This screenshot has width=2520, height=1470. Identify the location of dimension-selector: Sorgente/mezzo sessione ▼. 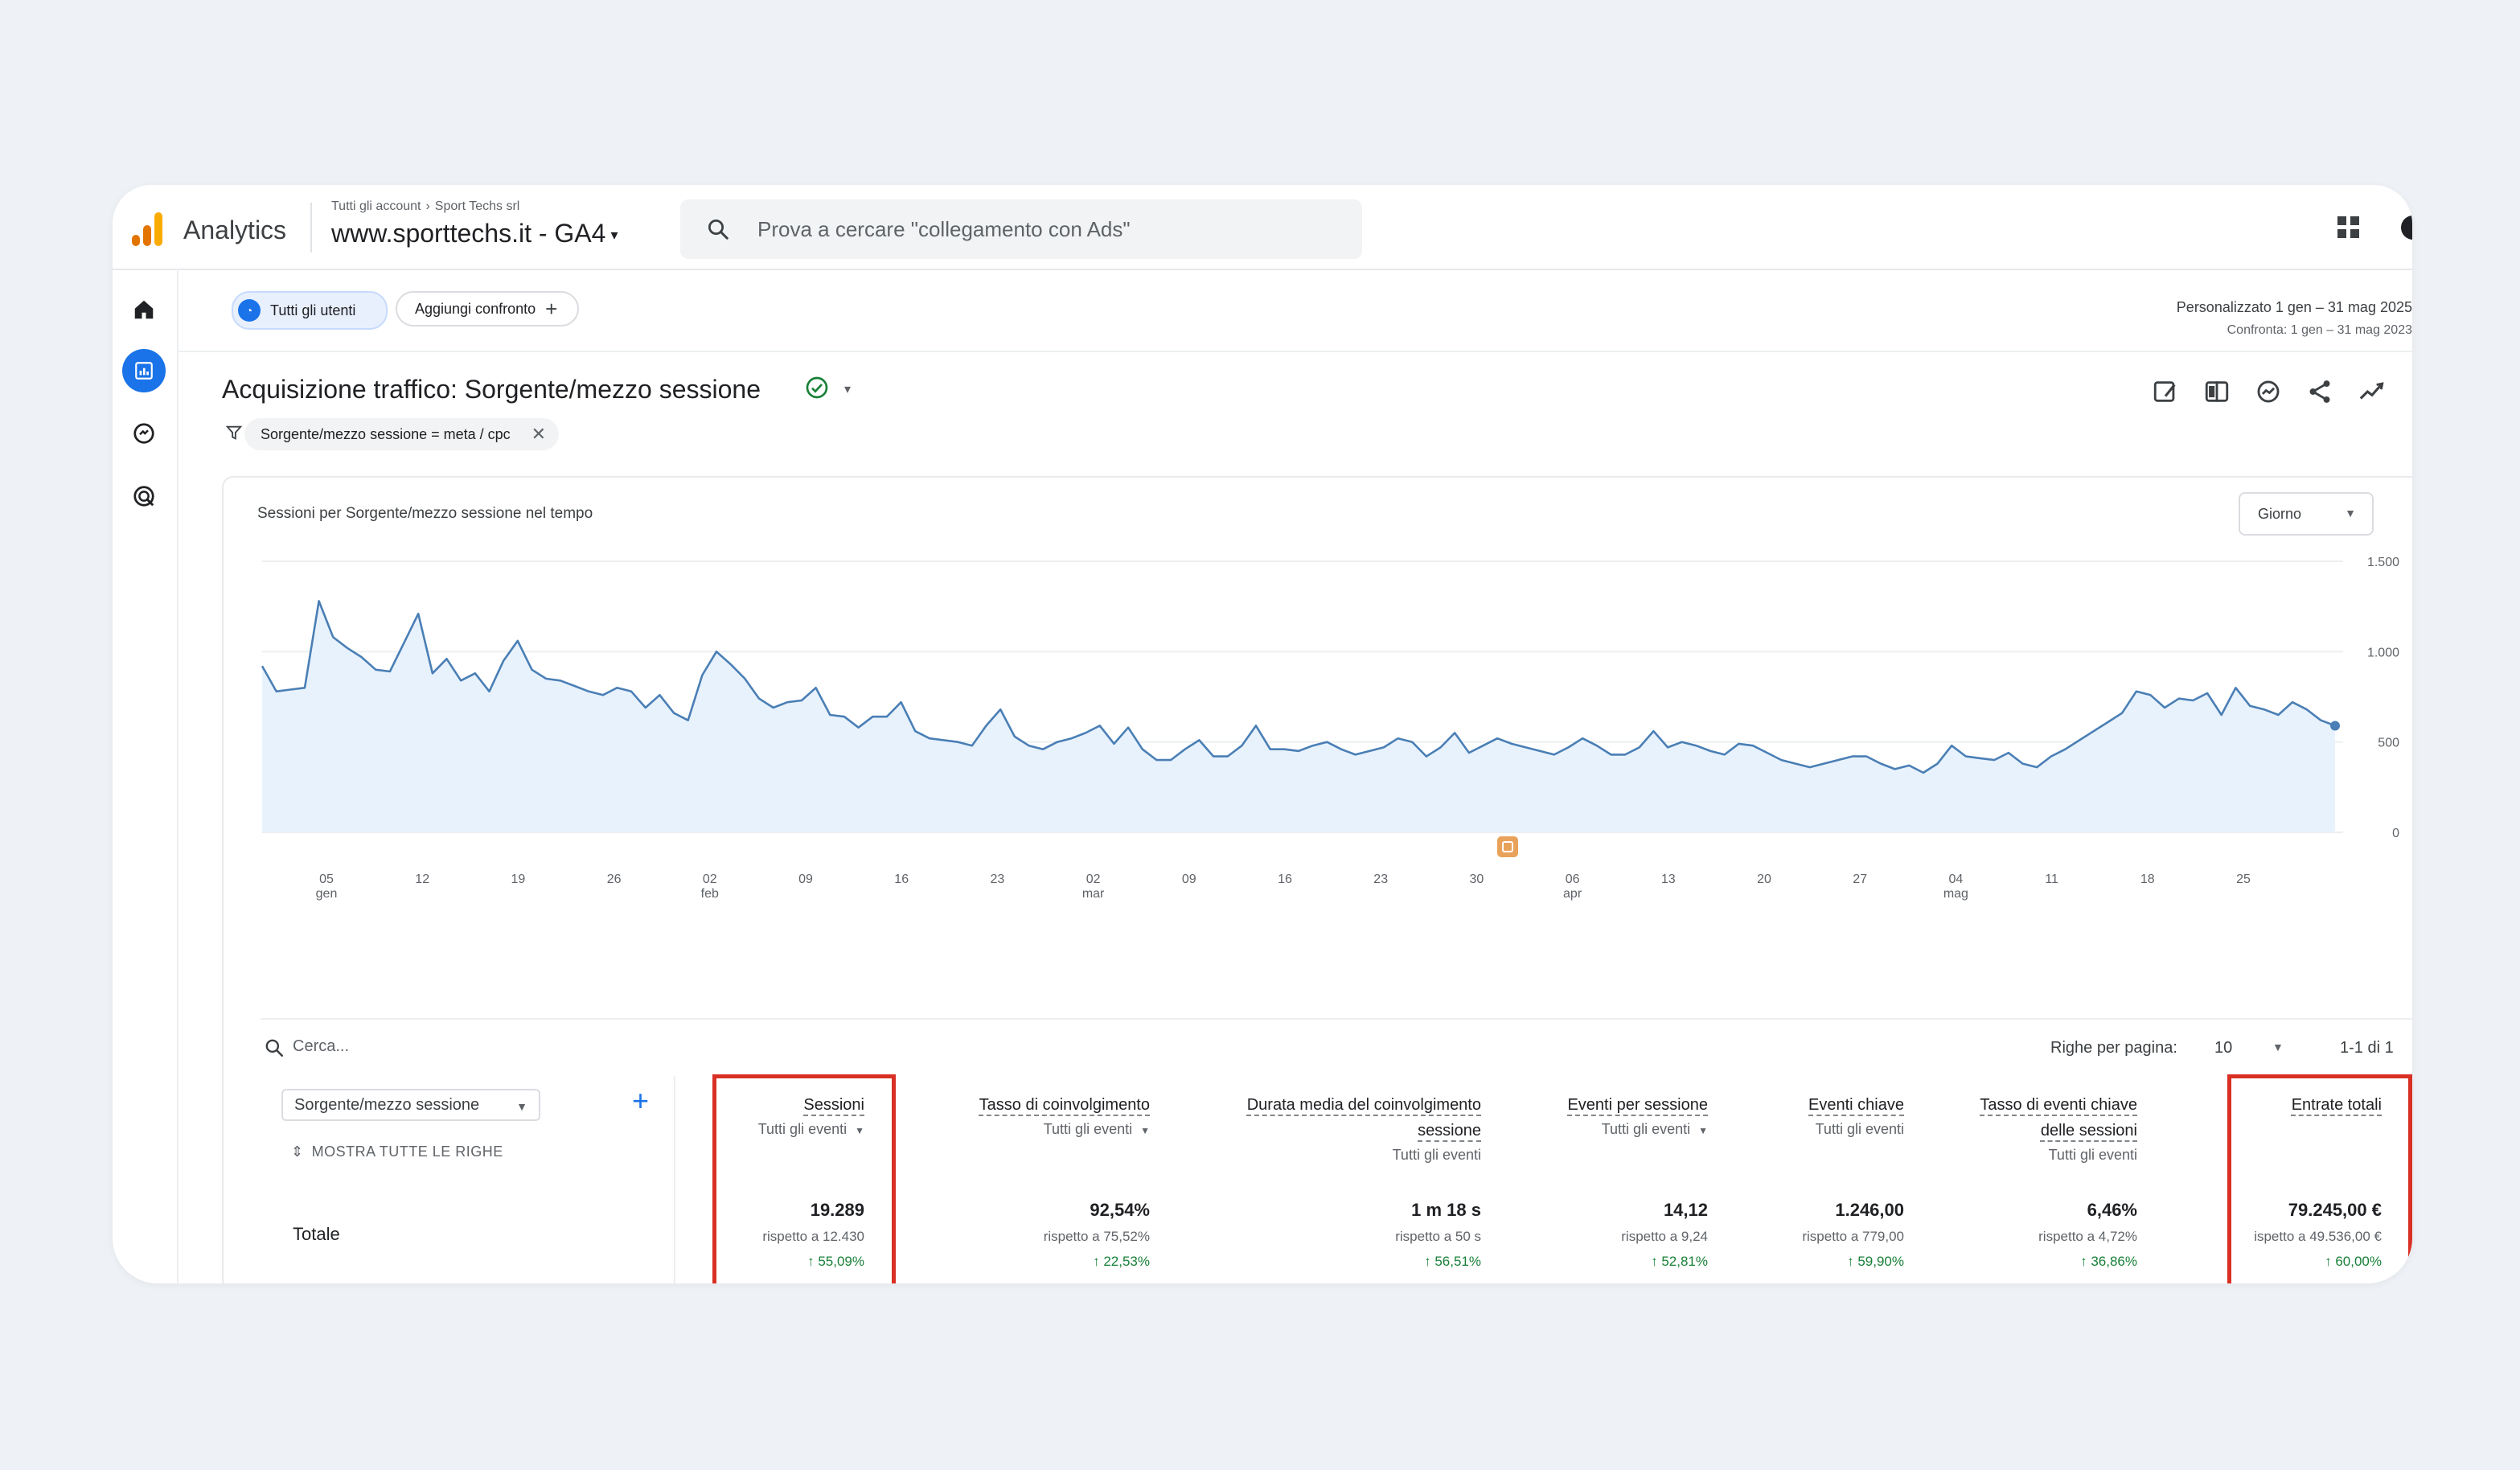
(410, 1105).